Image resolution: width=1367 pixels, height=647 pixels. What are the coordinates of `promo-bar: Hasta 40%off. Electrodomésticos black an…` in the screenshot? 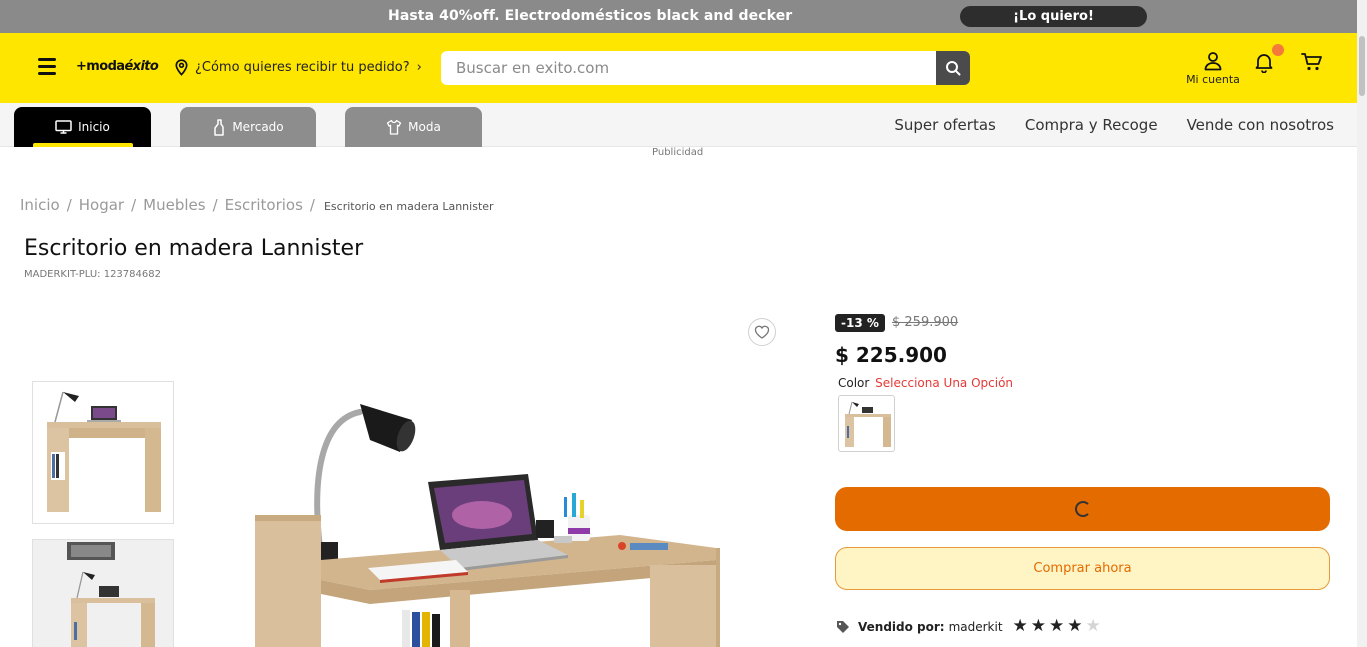 It's located at (678, 16).